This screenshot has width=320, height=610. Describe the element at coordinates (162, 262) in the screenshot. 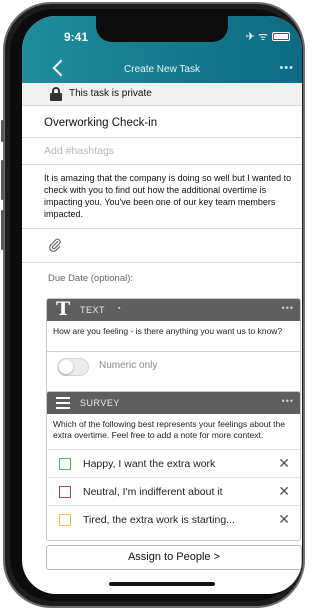

I see `attachment-divider` at that location.